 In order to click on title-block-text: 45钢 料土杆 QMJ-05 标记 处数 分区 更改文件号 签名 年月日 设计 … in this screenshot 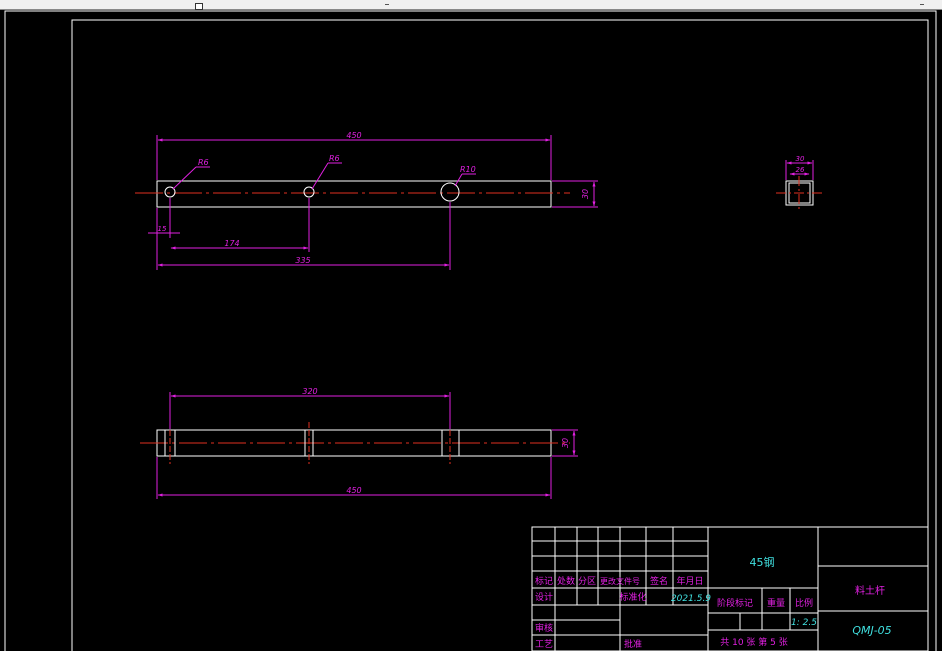, I will do `click(713, 603)`.